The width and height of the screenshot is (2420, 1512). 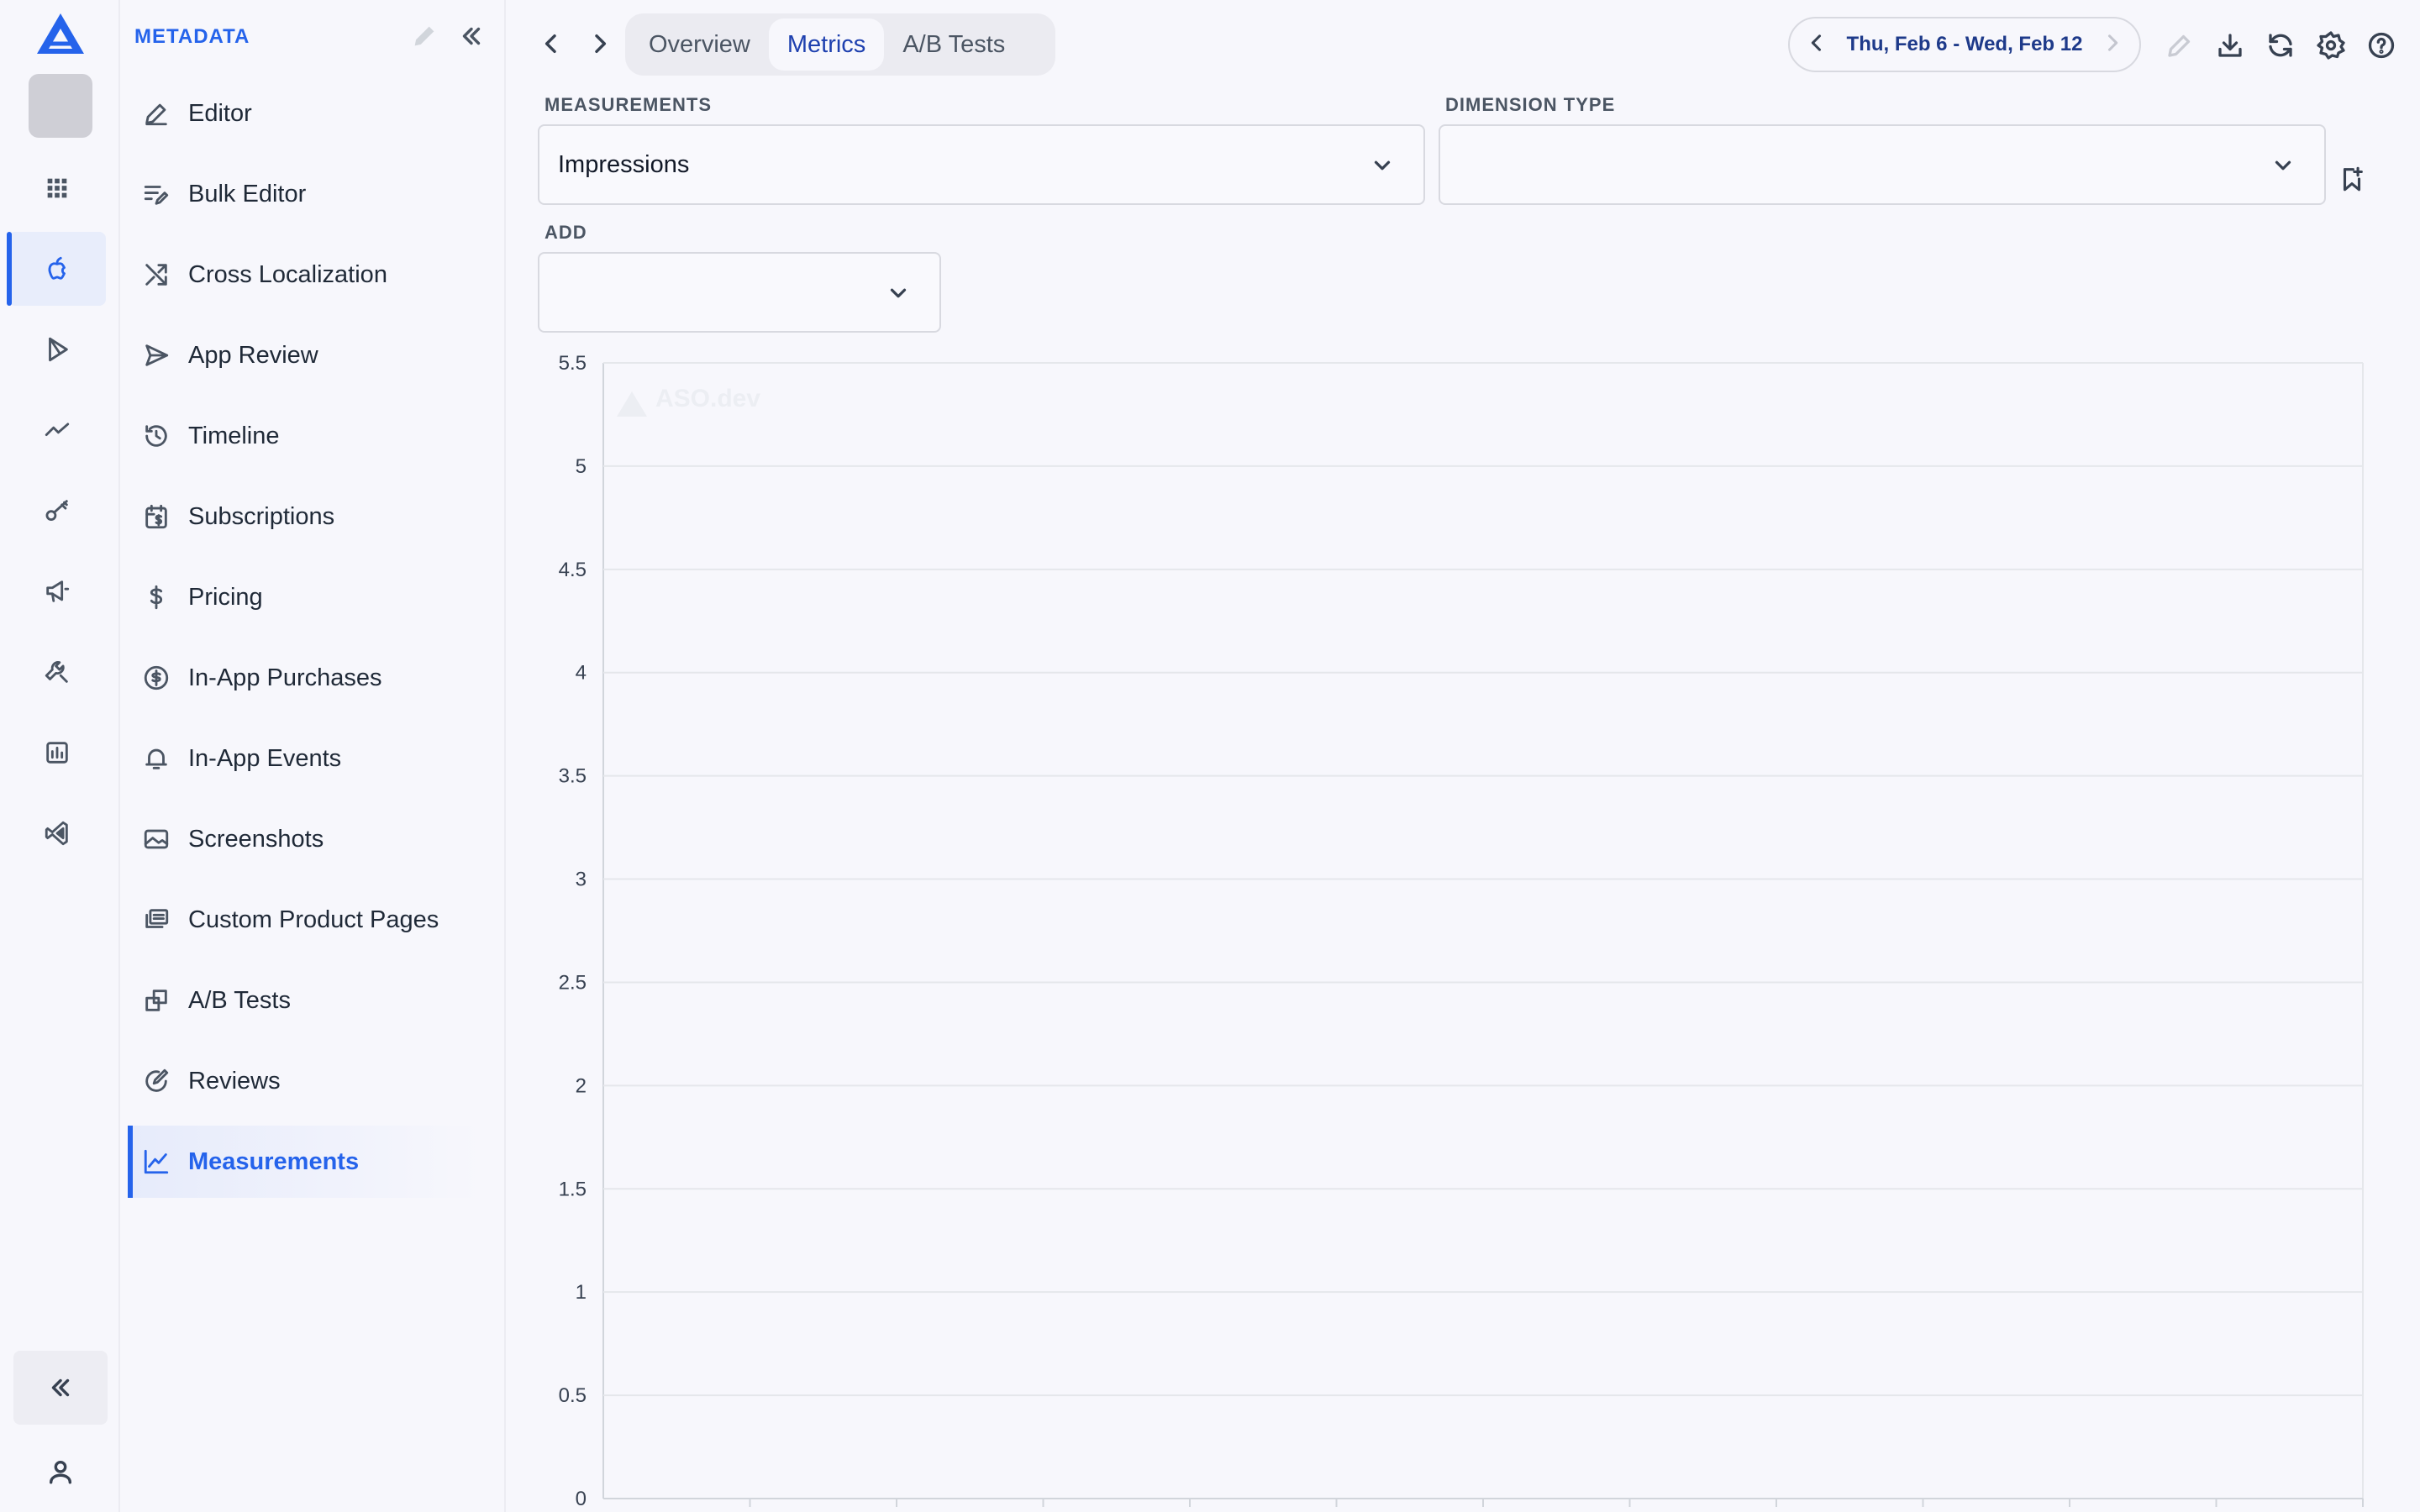 What do you see at coordinates (573, 1189) in the screenshot?
I see `y-tick-label: 1.5` at bounding box center [573, 1189].